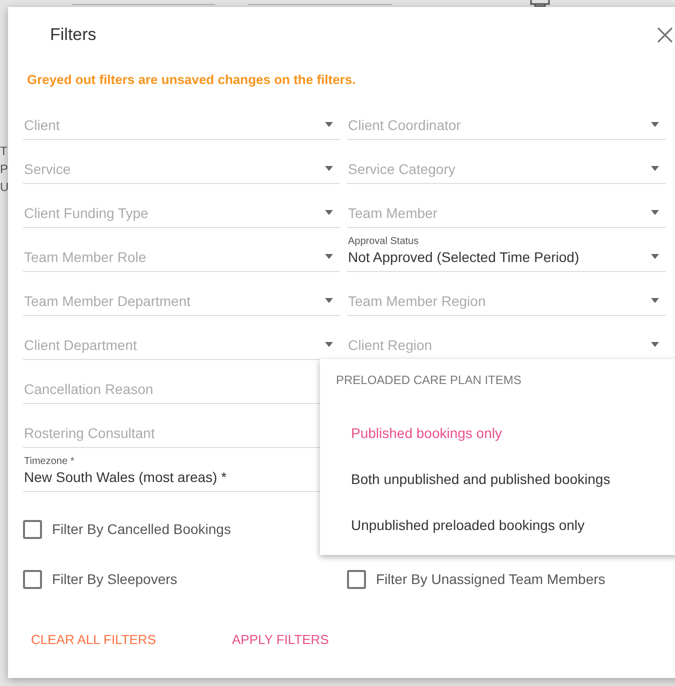 Image resolution: width=675 pixels, height=686 pixels. Describe the element at coordinates (181, 206) in the screenshot. I see `select-field: Client Funding Type` at that location.